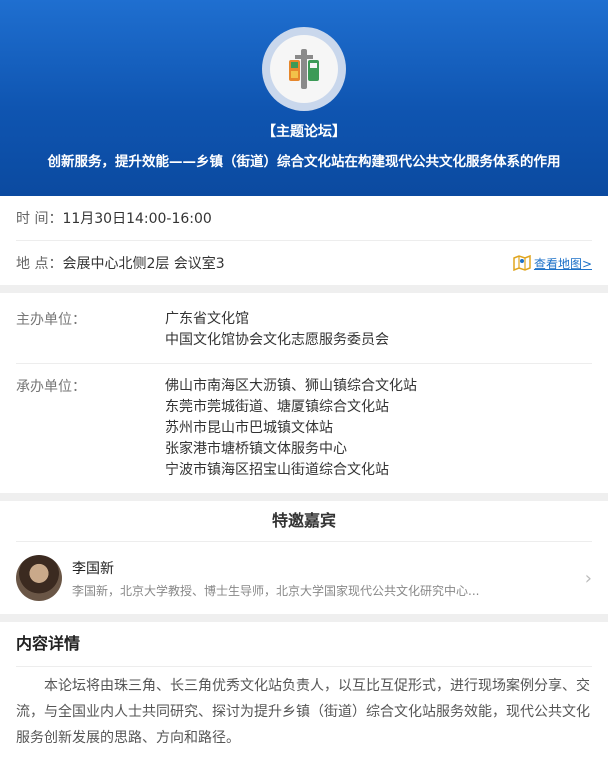 The image size is (608, 768). Describe the element at coordinates (137, 219) in the screenshot. I see `time-value: 11月30日14:00-16:00` at that location.